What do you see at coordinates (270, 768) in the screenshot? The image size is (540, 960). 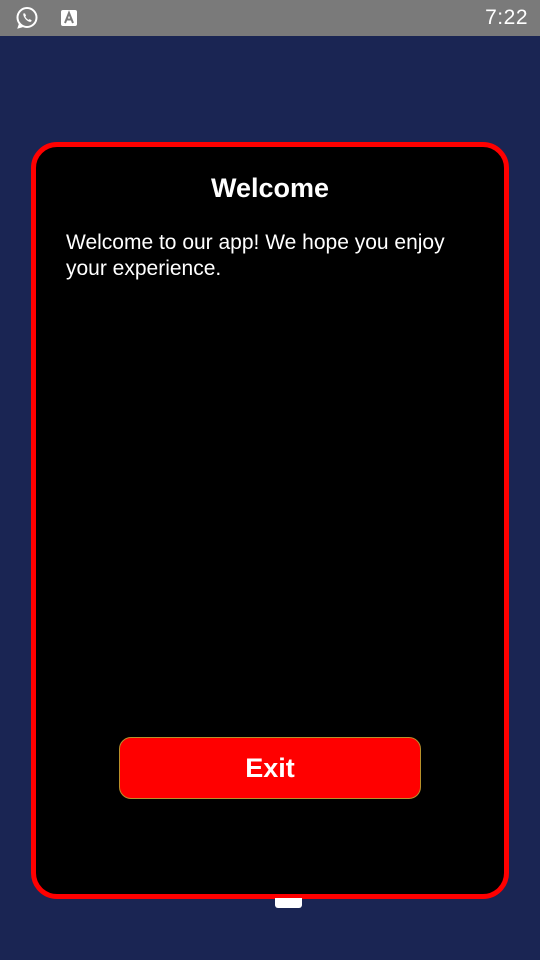 I see `exit-button: Exit` at bounding box center [270, 768].